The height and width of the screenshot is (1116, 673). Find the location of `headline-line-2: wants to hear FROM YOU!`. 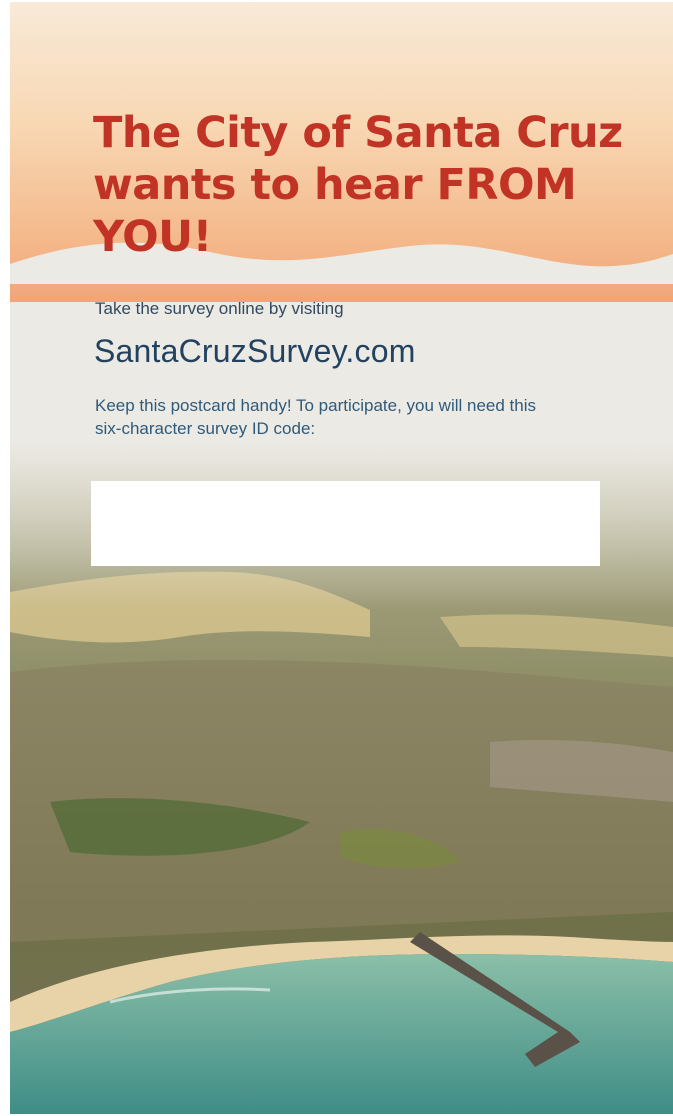

headline-line-2: wants to hear FROM YOU! is located at coordinates (335, 211).